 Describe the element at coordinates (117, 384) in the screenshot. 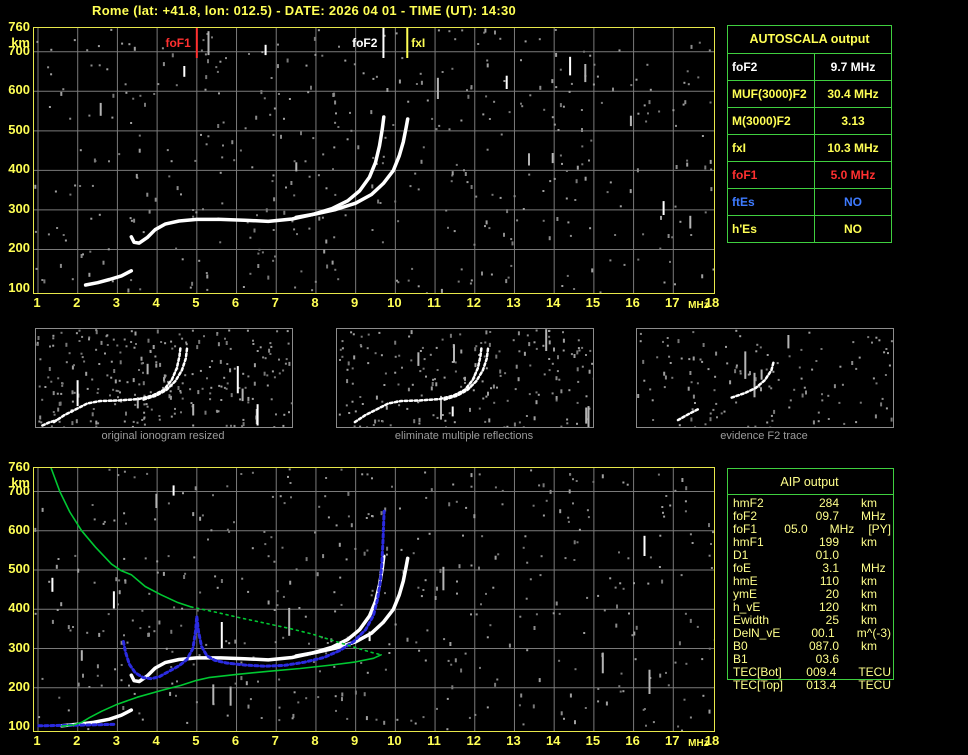

I see `mini-O-trace-curve` at that location.